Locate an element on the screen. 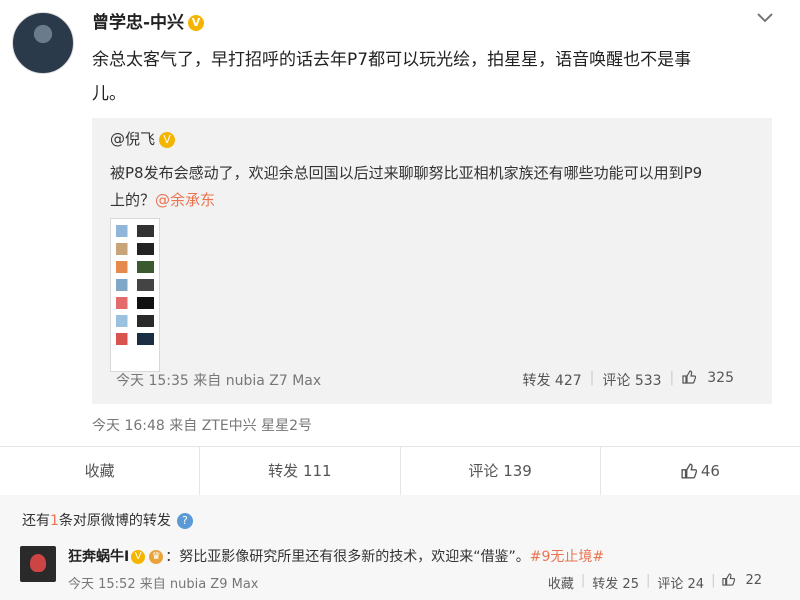 The width and height of the screenshot is (800, 600). repost-actions: 收藏 | 转发 25 | 评论 24 | 22 is located at coordinates (658, 582).